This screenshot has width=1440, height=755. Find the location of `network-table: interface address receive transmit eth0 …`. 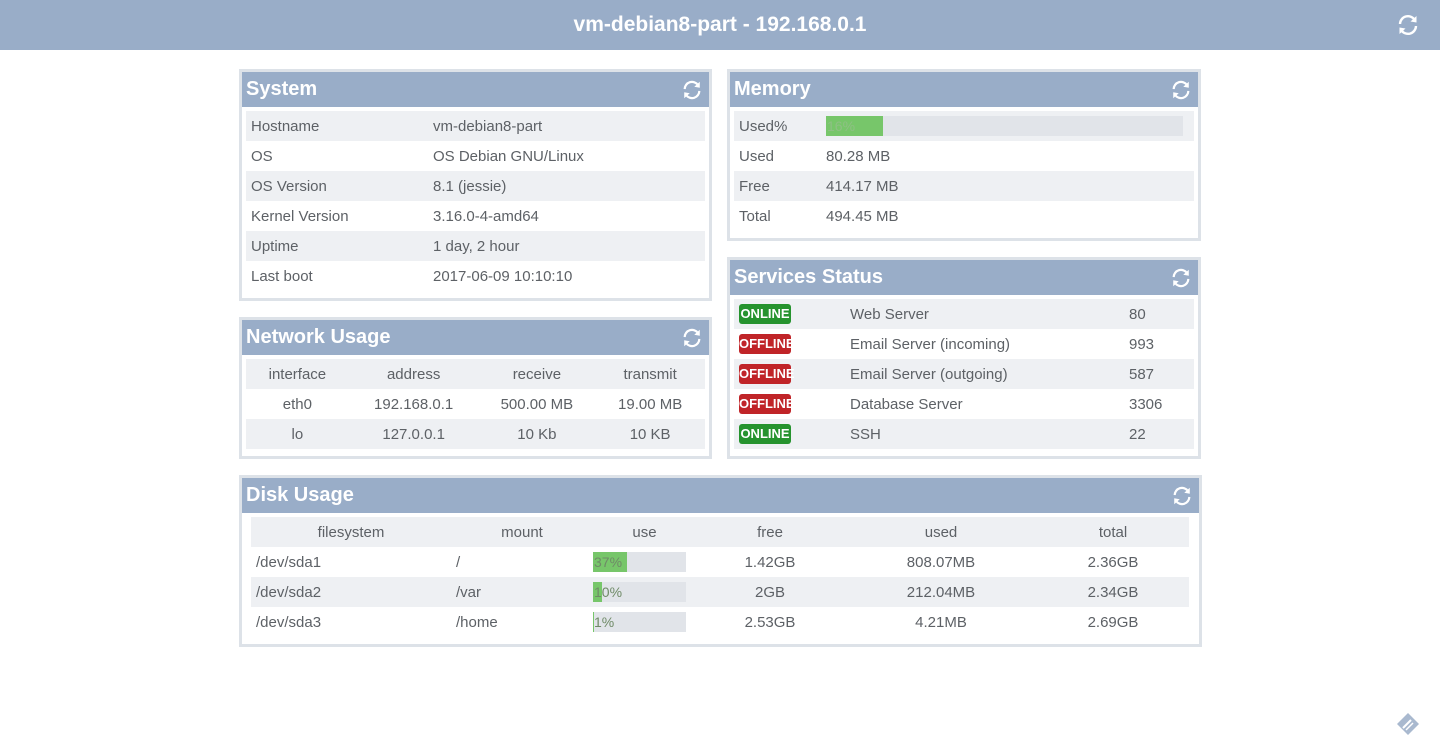

network-table: interface address receive transmit eth0 … is located at coordinates (475, 402).